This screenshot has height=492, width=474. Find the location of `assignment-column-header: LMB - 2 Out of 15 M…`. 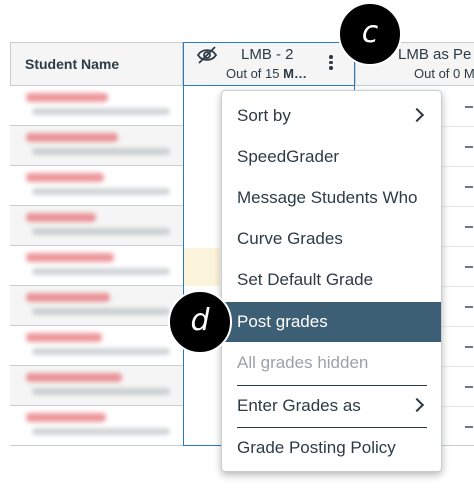

assignment-column-header: LMB - 2 Out of 15 M… is located at coordinates (269, 64).